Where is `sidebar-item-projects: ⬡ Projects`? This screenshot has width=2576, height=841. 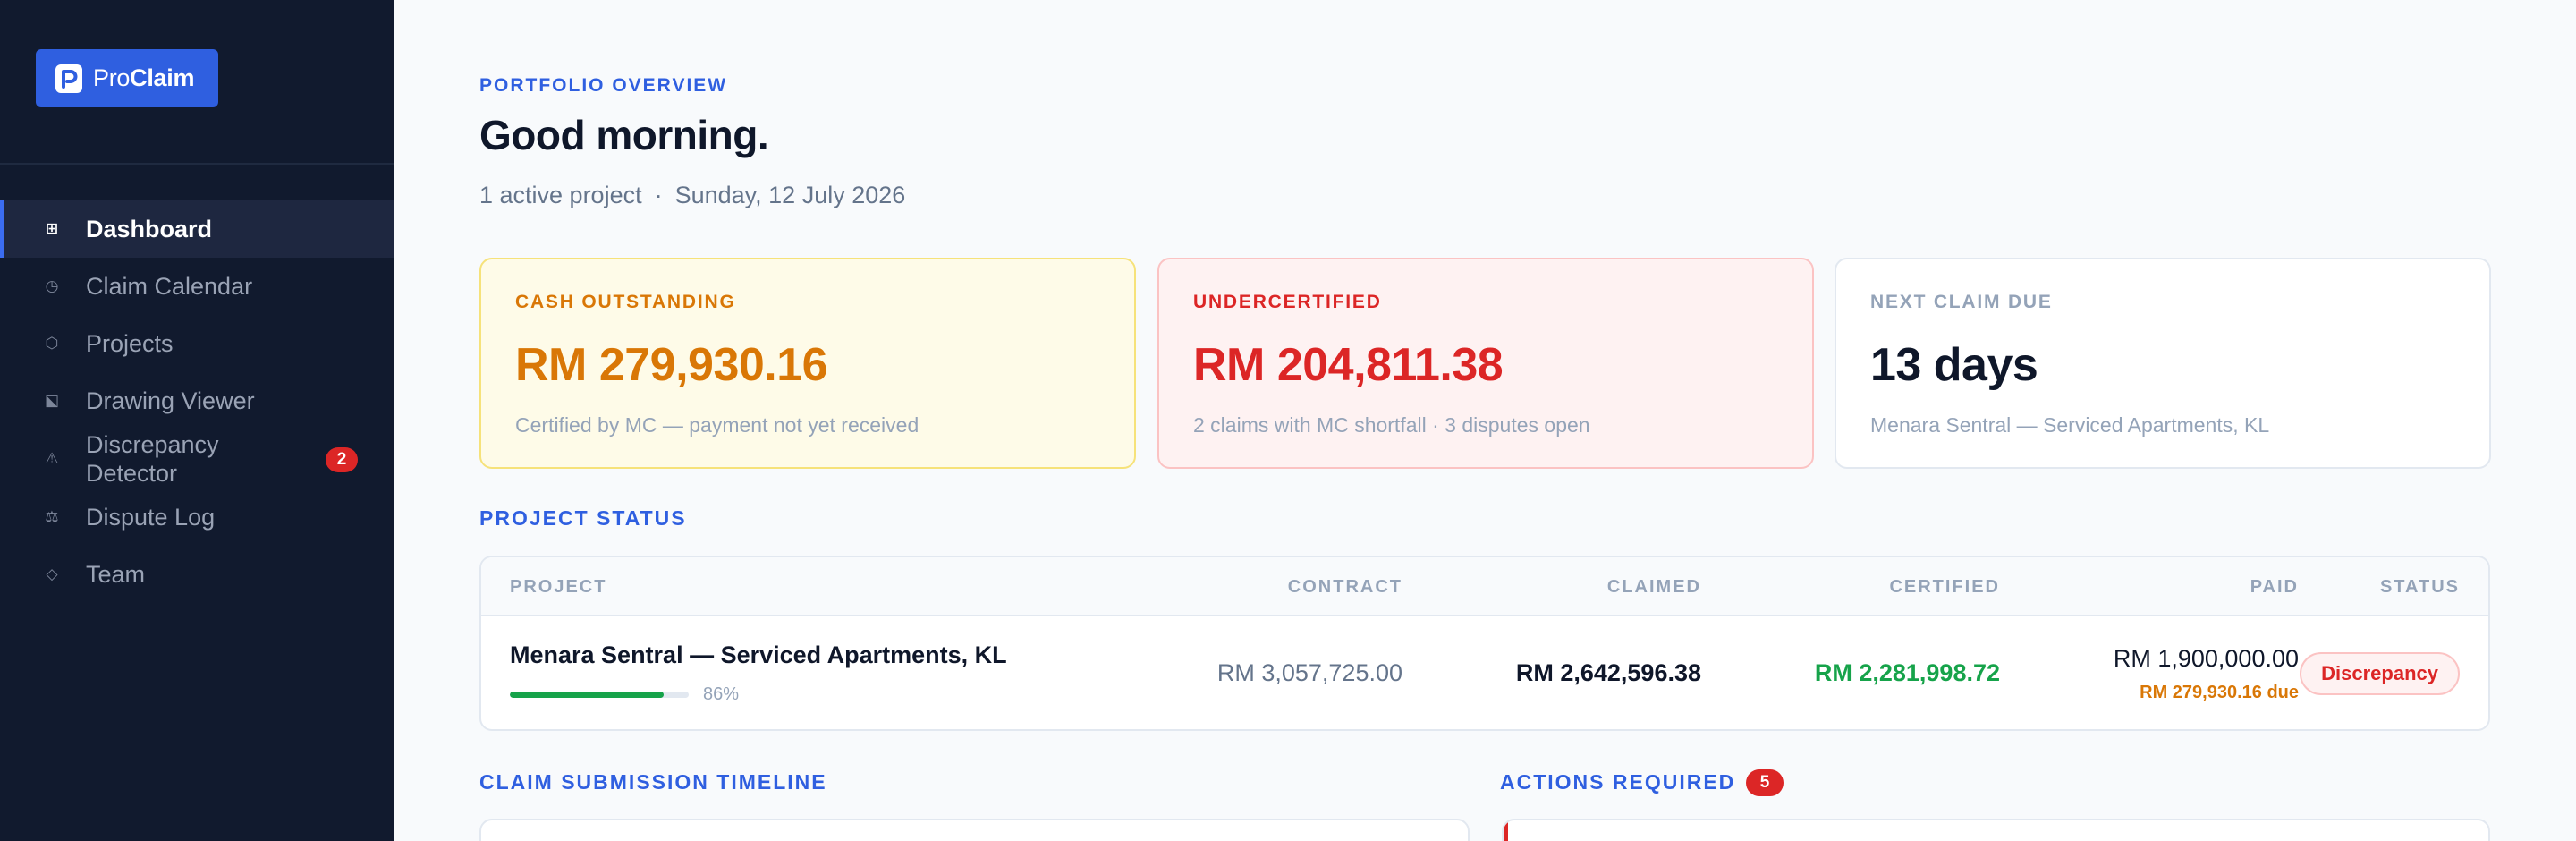 sidebar-item-projects: ⬡ Projects is located at coordinates (197, 343).